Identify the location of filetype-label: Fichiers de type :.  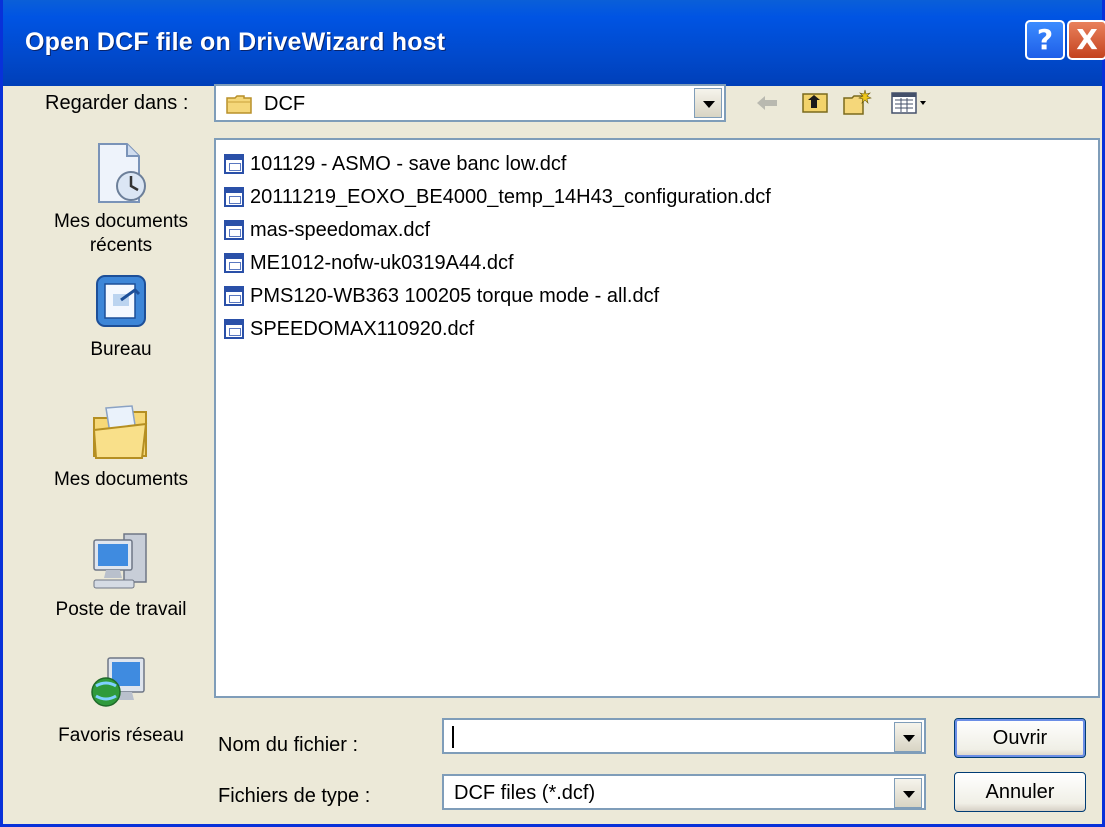
(294, 796).